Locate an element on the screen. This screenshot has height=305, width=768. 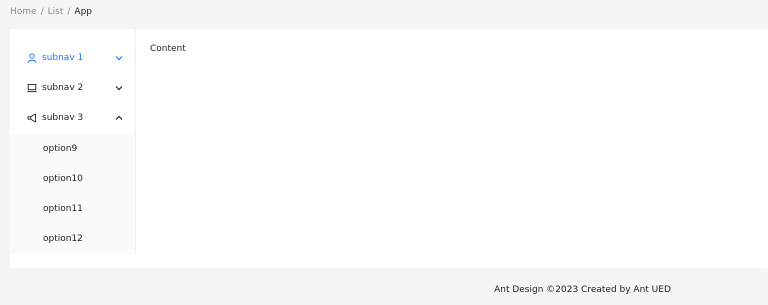
user-icon is located at coordinates (32, 58).